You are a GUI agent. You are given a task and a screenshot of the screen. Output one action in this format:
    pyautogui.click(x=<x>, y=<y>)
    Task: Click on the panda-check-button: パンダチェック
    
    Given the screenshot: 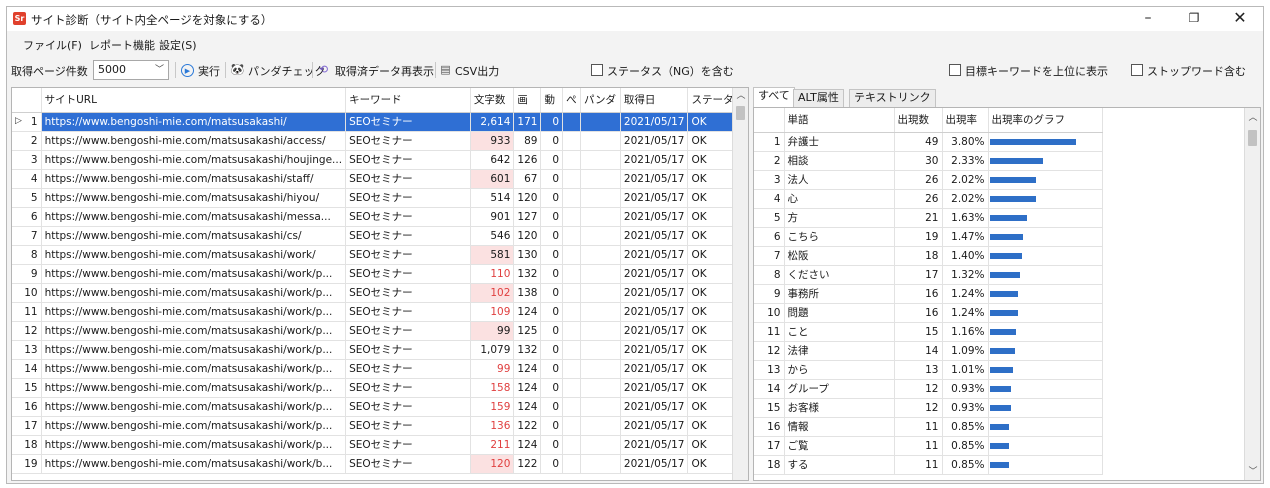 What is the action you would take?
    pyautogui.click(x=287, y=71)
    